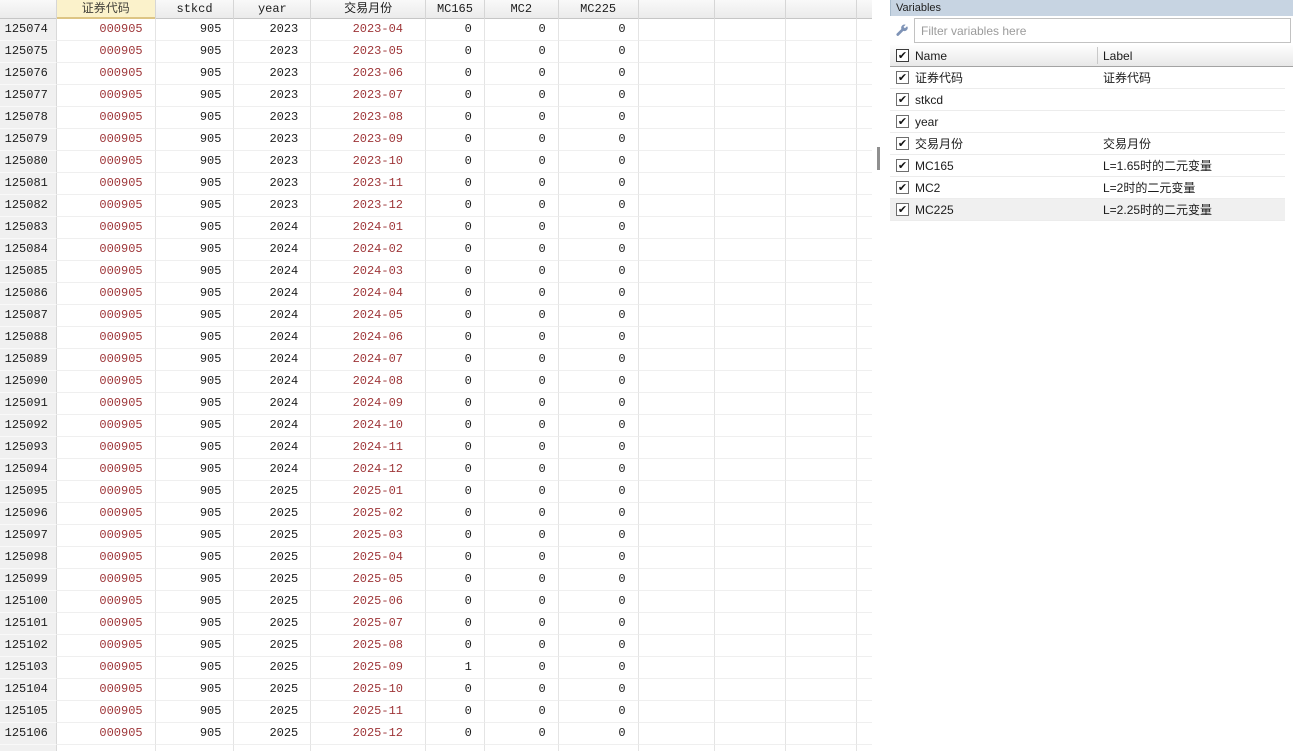 The height and width of the screenshot is (751, 1293). Describe the element at coordinates (273, 9) in the screenshot. I see `column-header-year: year` at that location.